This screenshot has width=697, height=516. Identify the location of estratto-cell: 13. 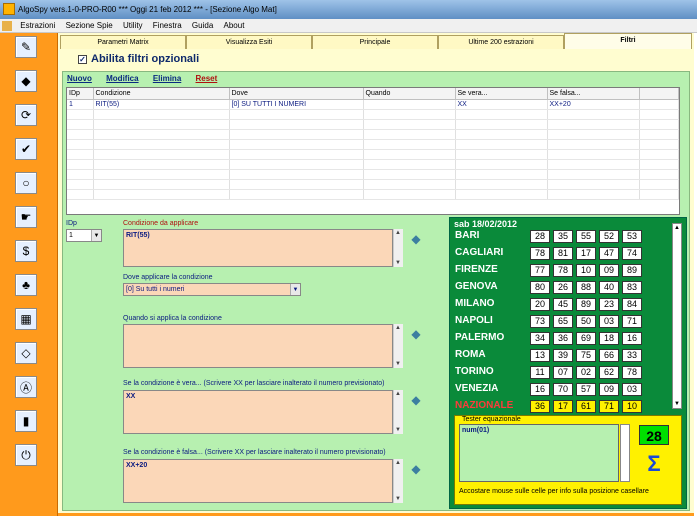
(540, 355).